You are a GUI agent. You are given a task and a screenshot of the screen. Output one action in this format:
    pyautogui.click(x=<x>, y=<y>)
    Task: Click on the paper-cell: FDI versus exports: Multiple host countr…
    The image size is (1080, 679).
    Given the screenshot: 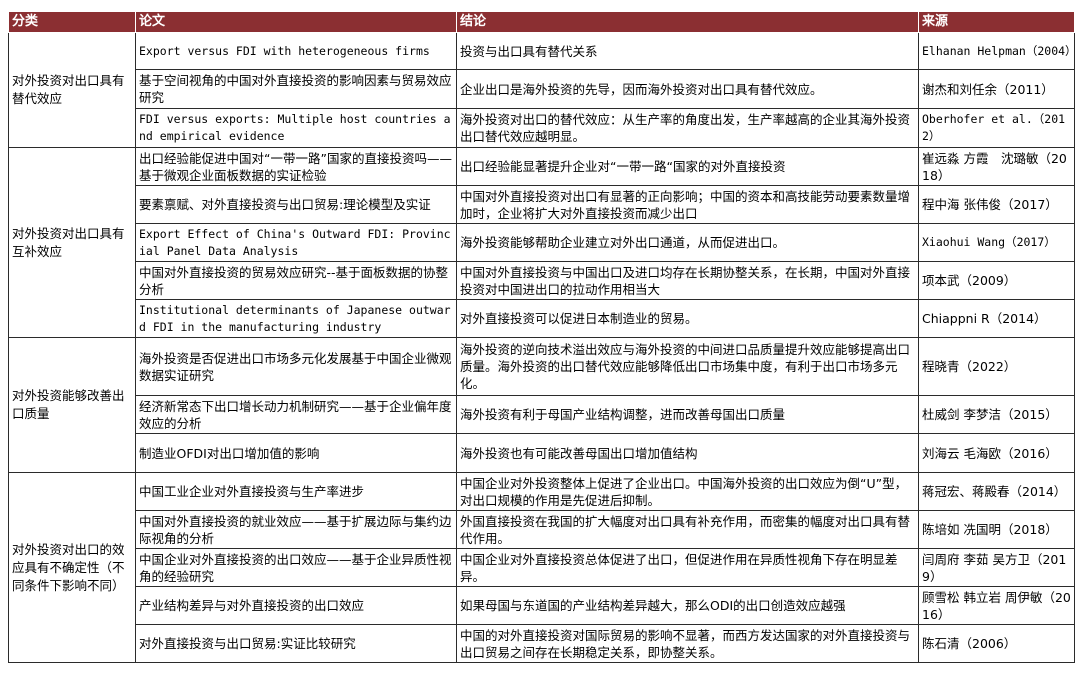 What is the action you would take?
    pyautogui.click(x=296, y=128)
    